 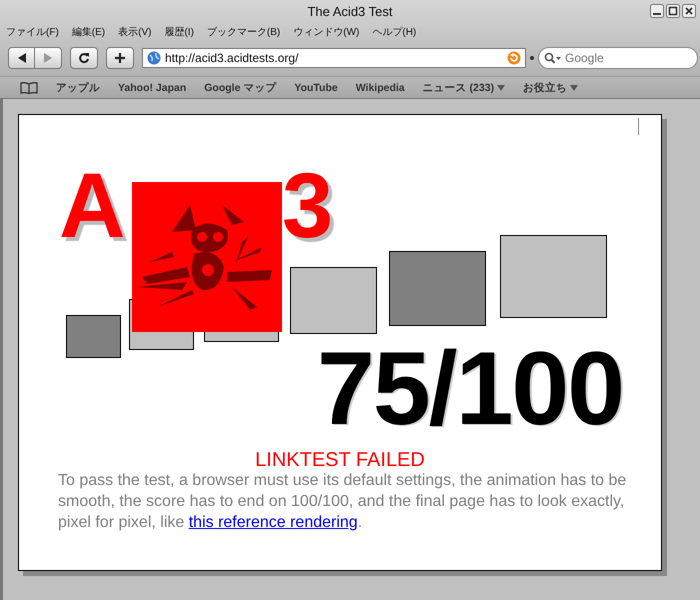 I want to click on search-field: Google, so click(x=618, y=58).